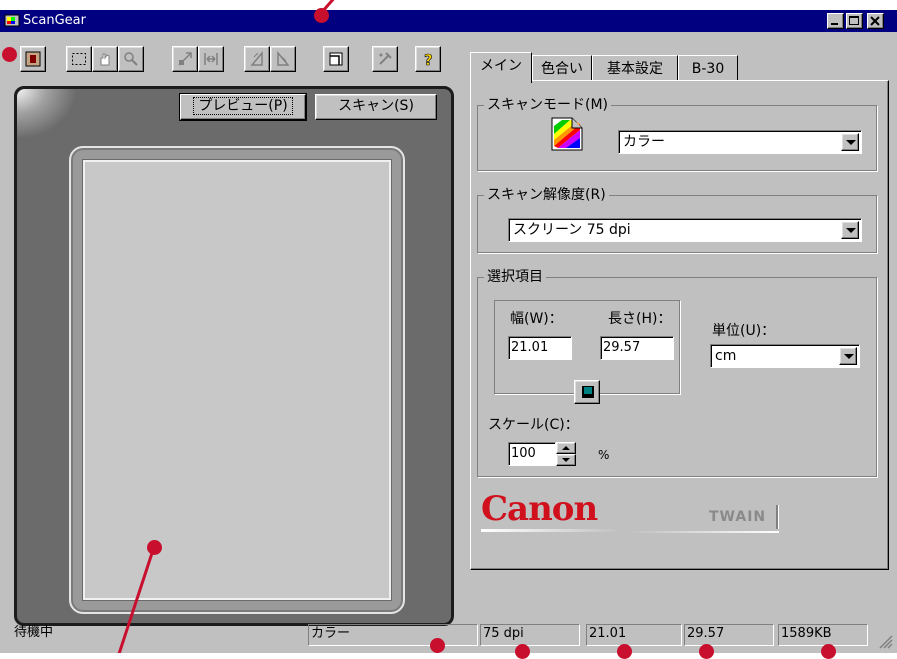 Image resolution: width=897 pixels, height=659 pixels. I want to click on scale-field: 100, so click(532, 454).